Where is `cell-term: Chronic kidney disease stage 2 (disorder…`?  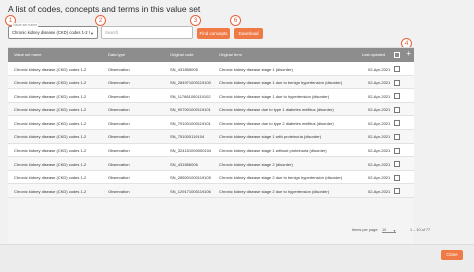 cell-term: Chronic kidney disease stage 2 (disorder… is located at coordinates (256, 164).